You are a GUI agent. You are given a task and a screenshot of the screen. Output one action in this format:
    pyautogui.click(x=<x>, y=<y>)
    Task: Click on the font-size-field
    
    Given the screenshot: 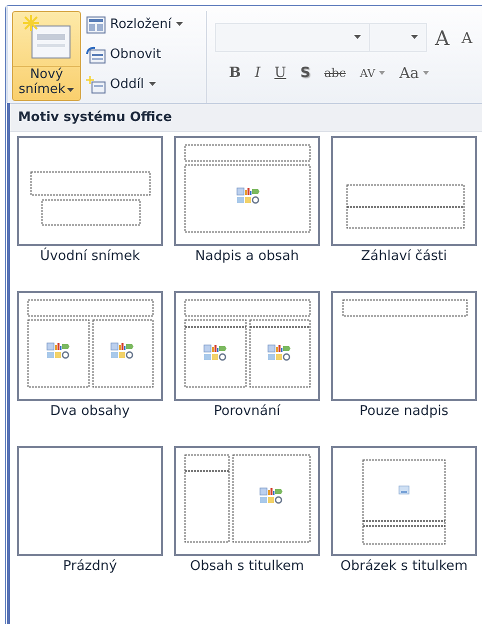 What is the action you would take?
    pyautogui.click(x=398, y=37)
    